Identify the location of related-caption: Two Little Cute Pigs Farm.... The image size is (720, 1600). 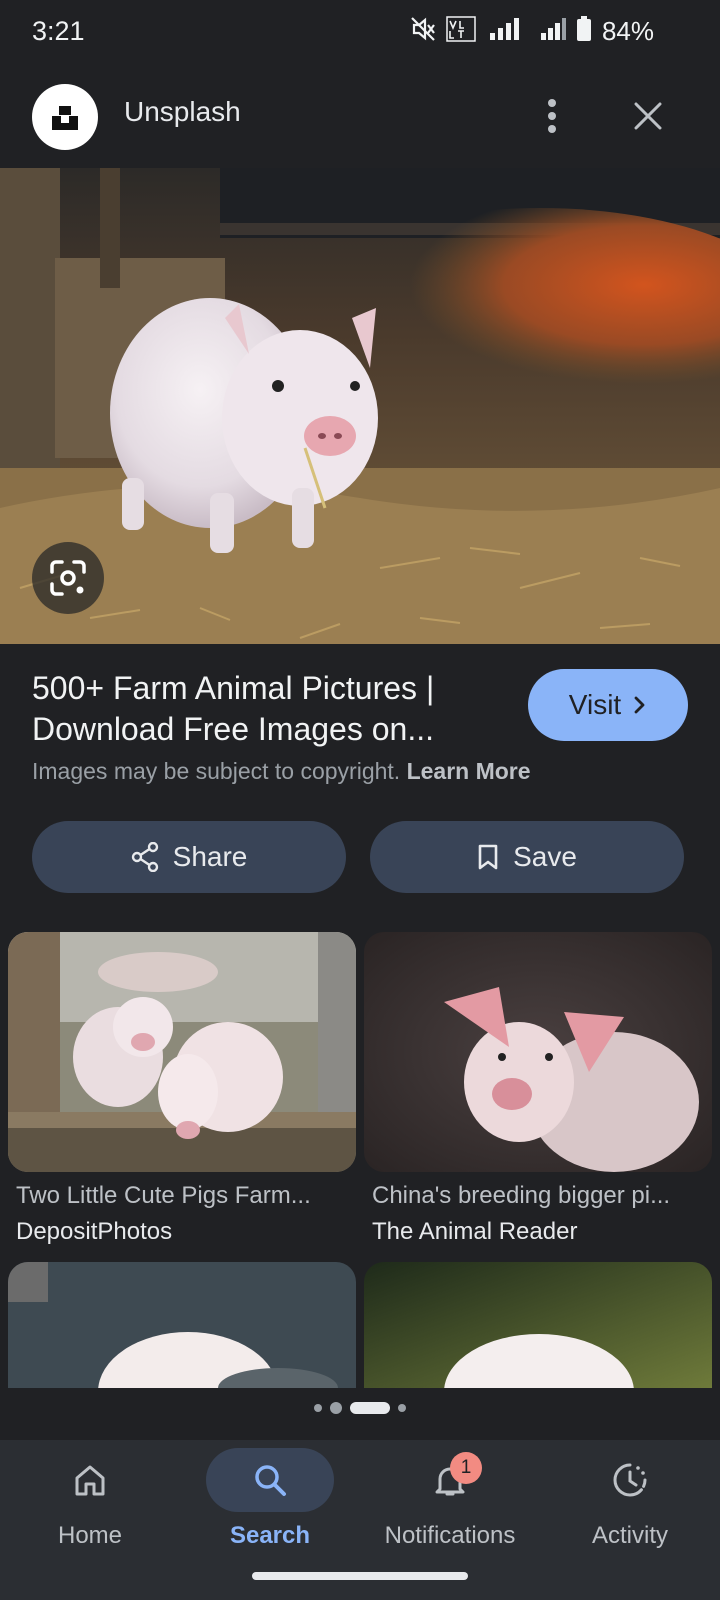
(163, 1195).